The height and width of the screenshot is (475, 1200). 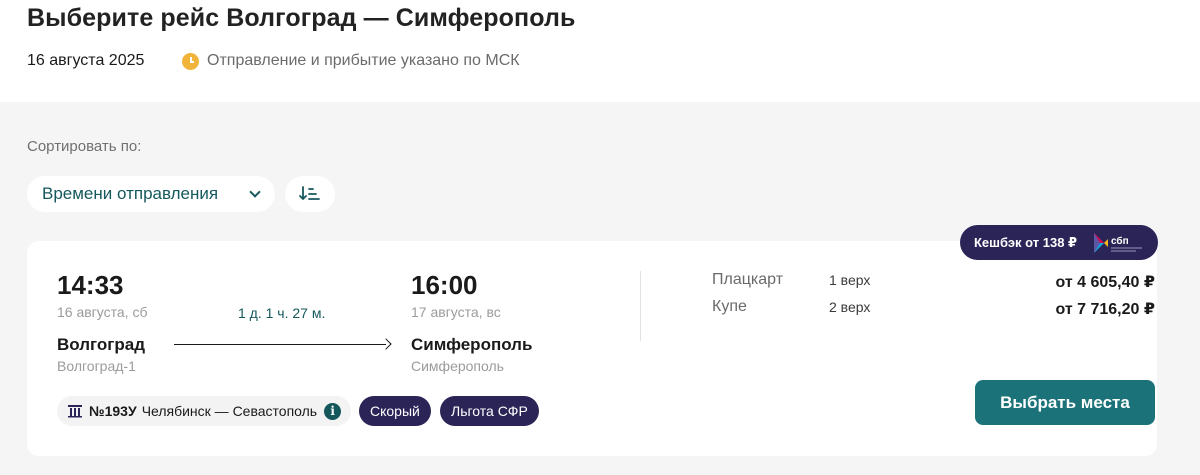 I want to click on class-price: от 4 605,40 ₽, so click(x=1105, y=282).